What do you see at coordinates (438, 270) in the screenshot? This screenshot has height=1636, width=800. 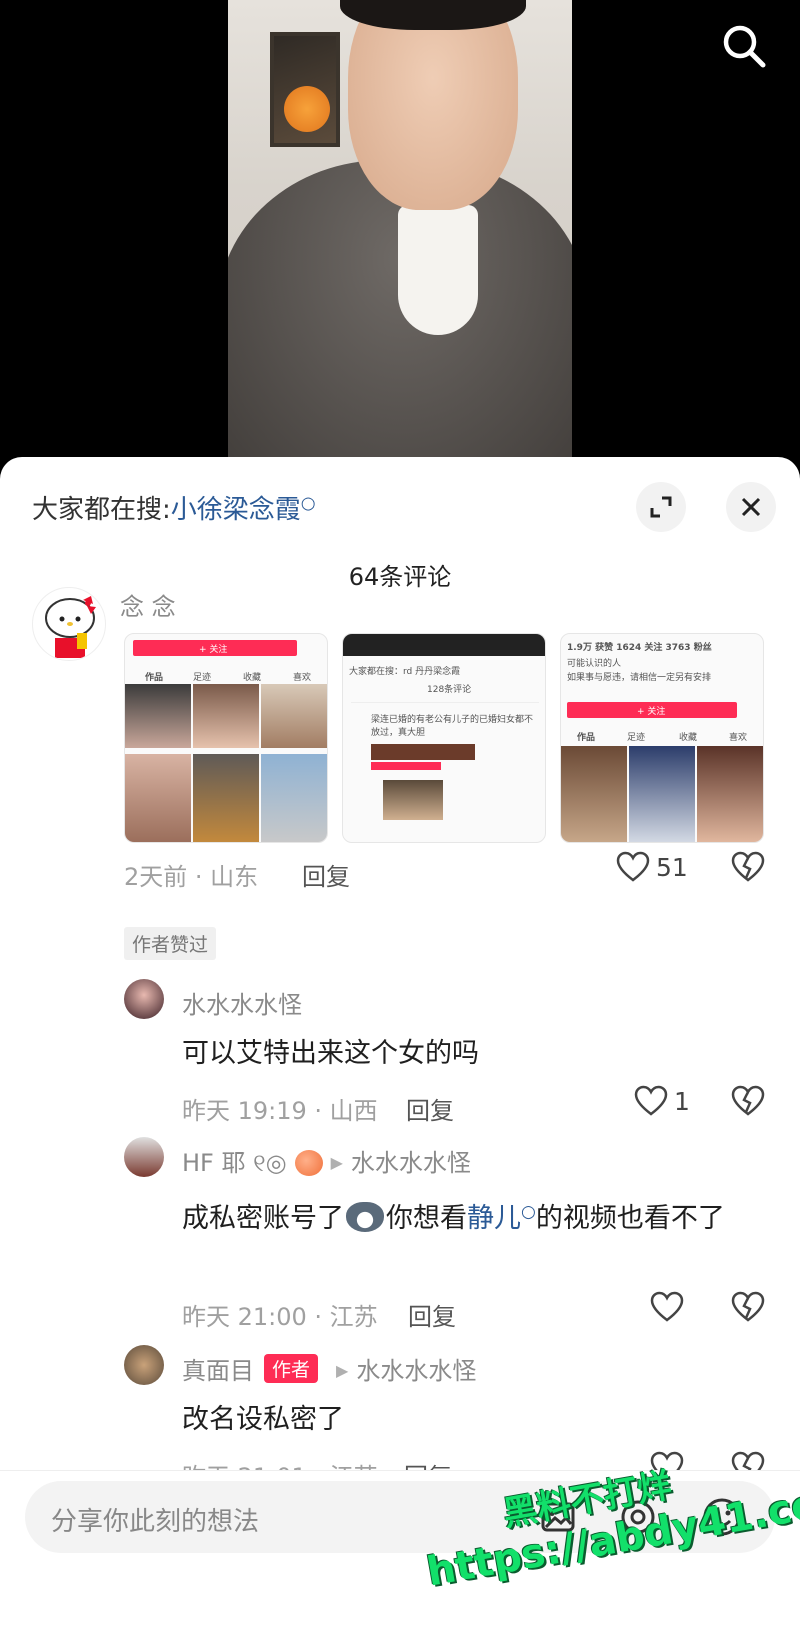 I see `person-shirt` at bounding box center [438, 270].